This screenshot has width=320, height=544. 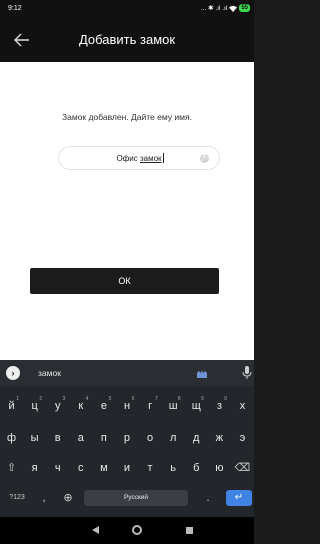 I want to click on keyboard-theme-icon, so click(x=202, y=373).